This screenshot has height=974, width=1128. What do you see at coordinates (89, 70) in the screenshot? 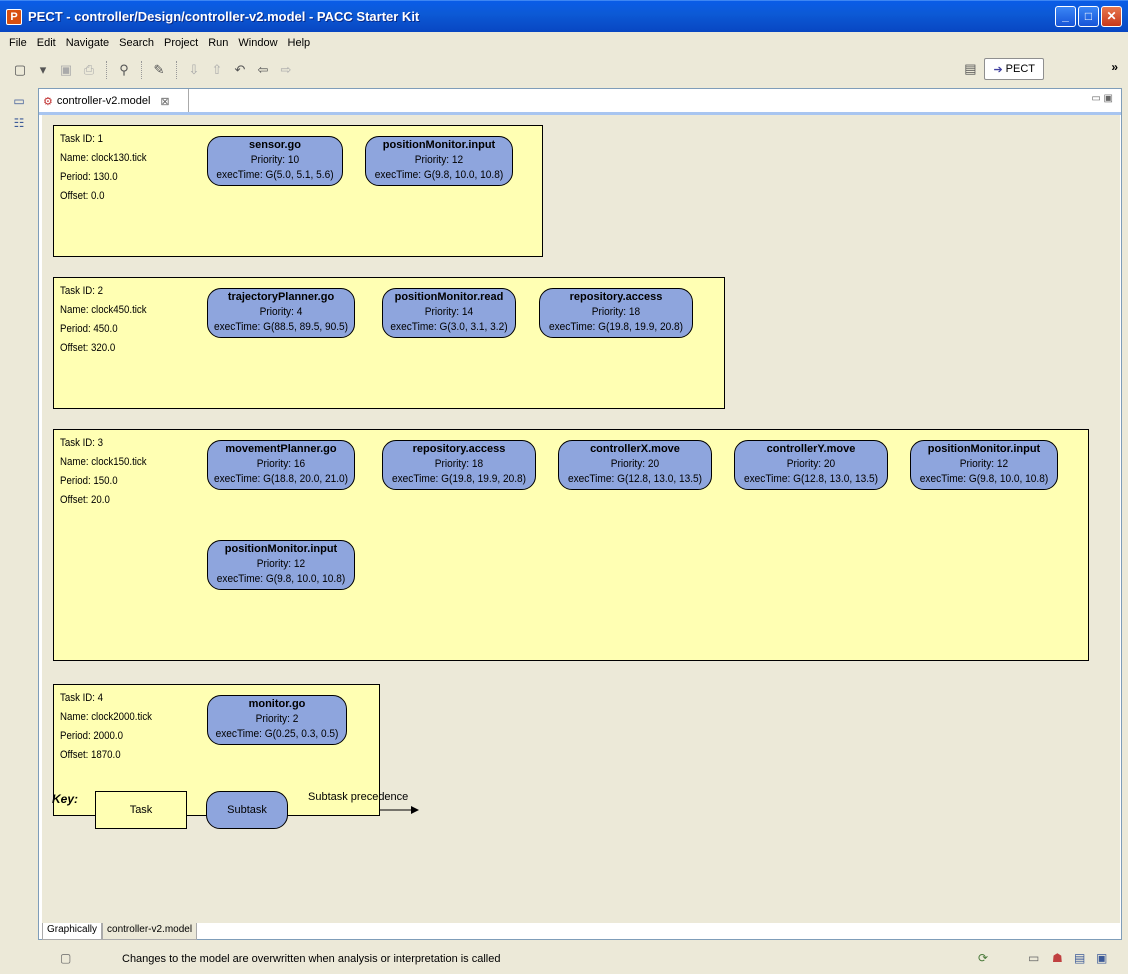
I see `print-icon: ⎙` at bounding box center [89, 70].